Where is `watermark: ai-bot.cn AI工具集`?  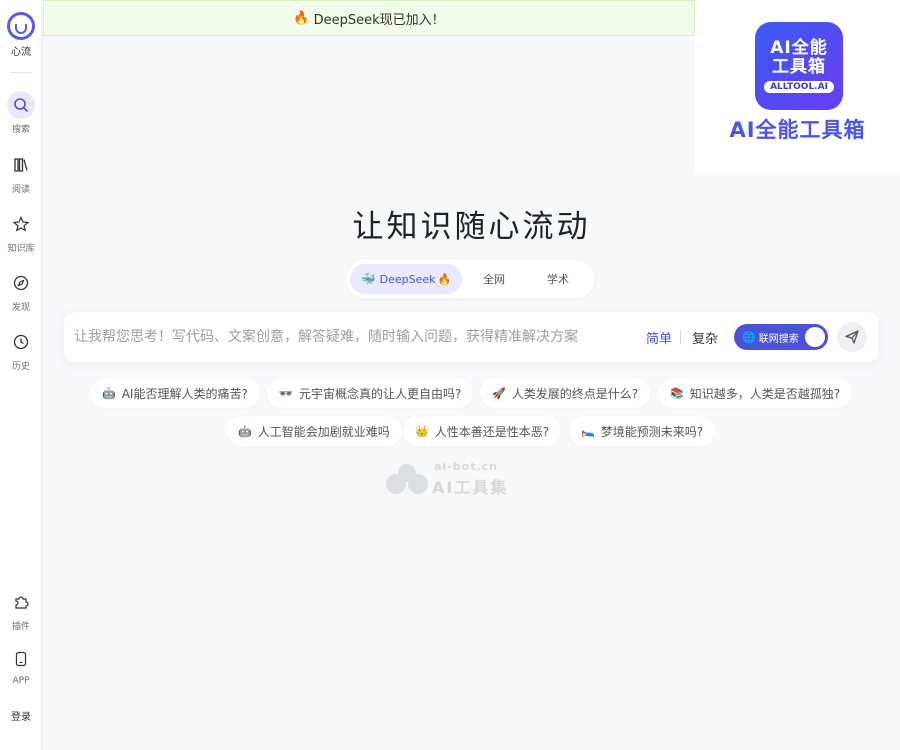 watermark: ai-bot.cn AI工具集 is located at coordinates (456, 478).